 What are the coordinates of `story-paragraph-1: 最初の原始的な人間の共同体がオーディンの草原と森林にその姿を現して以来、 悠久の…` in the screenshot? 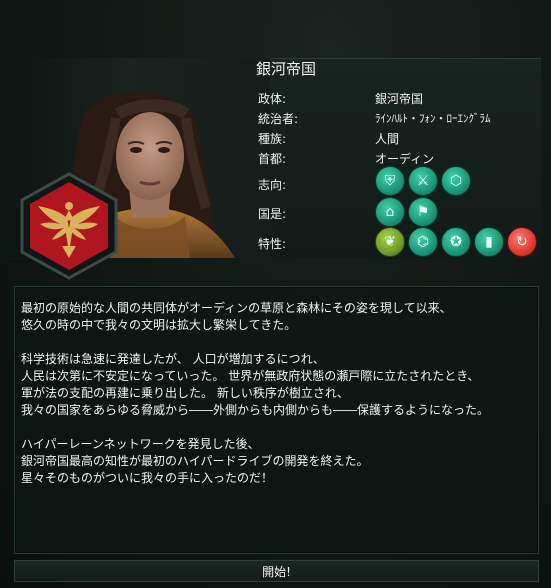 It's located at (236, 316).